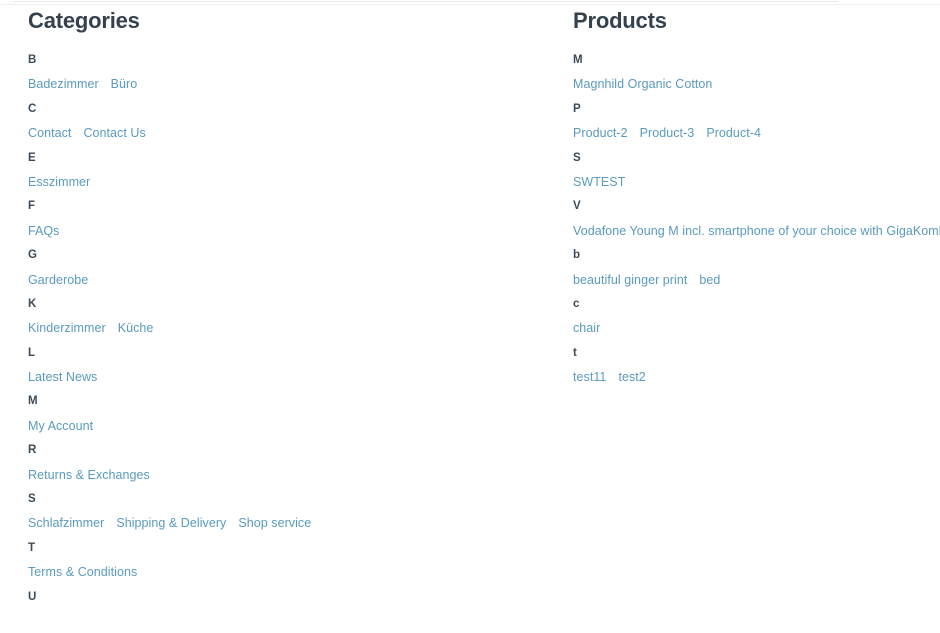 The height and width of the screenshot is (633, 940). What do you see at coordinates (293, 280) in the screenshot?
I see `letter-group-items: Garderobe` at bounding box center [293, 280].